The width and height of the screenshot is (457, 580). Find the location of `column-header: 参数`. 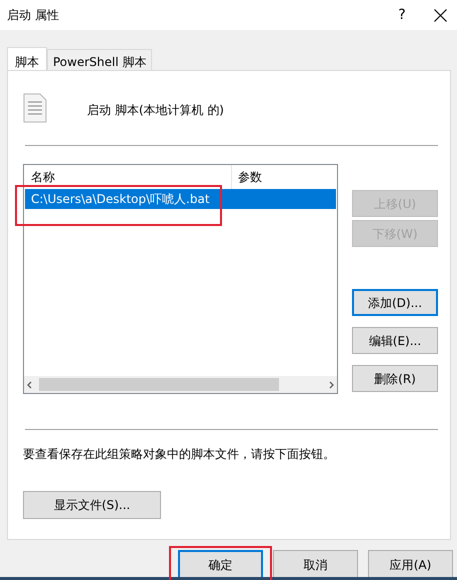

column-header: 参数 is located at coordinates (247, 177).